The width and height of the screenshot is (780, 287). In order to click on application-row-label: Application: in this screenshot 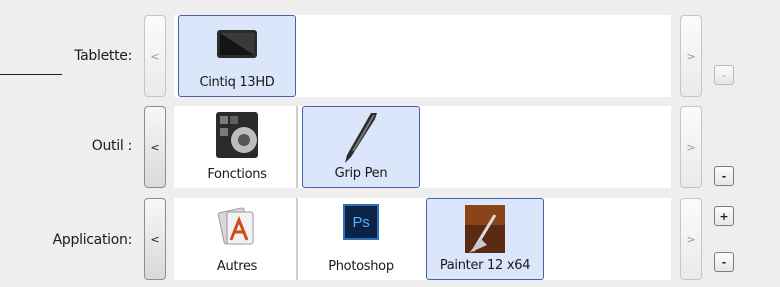, I will do `click(92, 240)`.